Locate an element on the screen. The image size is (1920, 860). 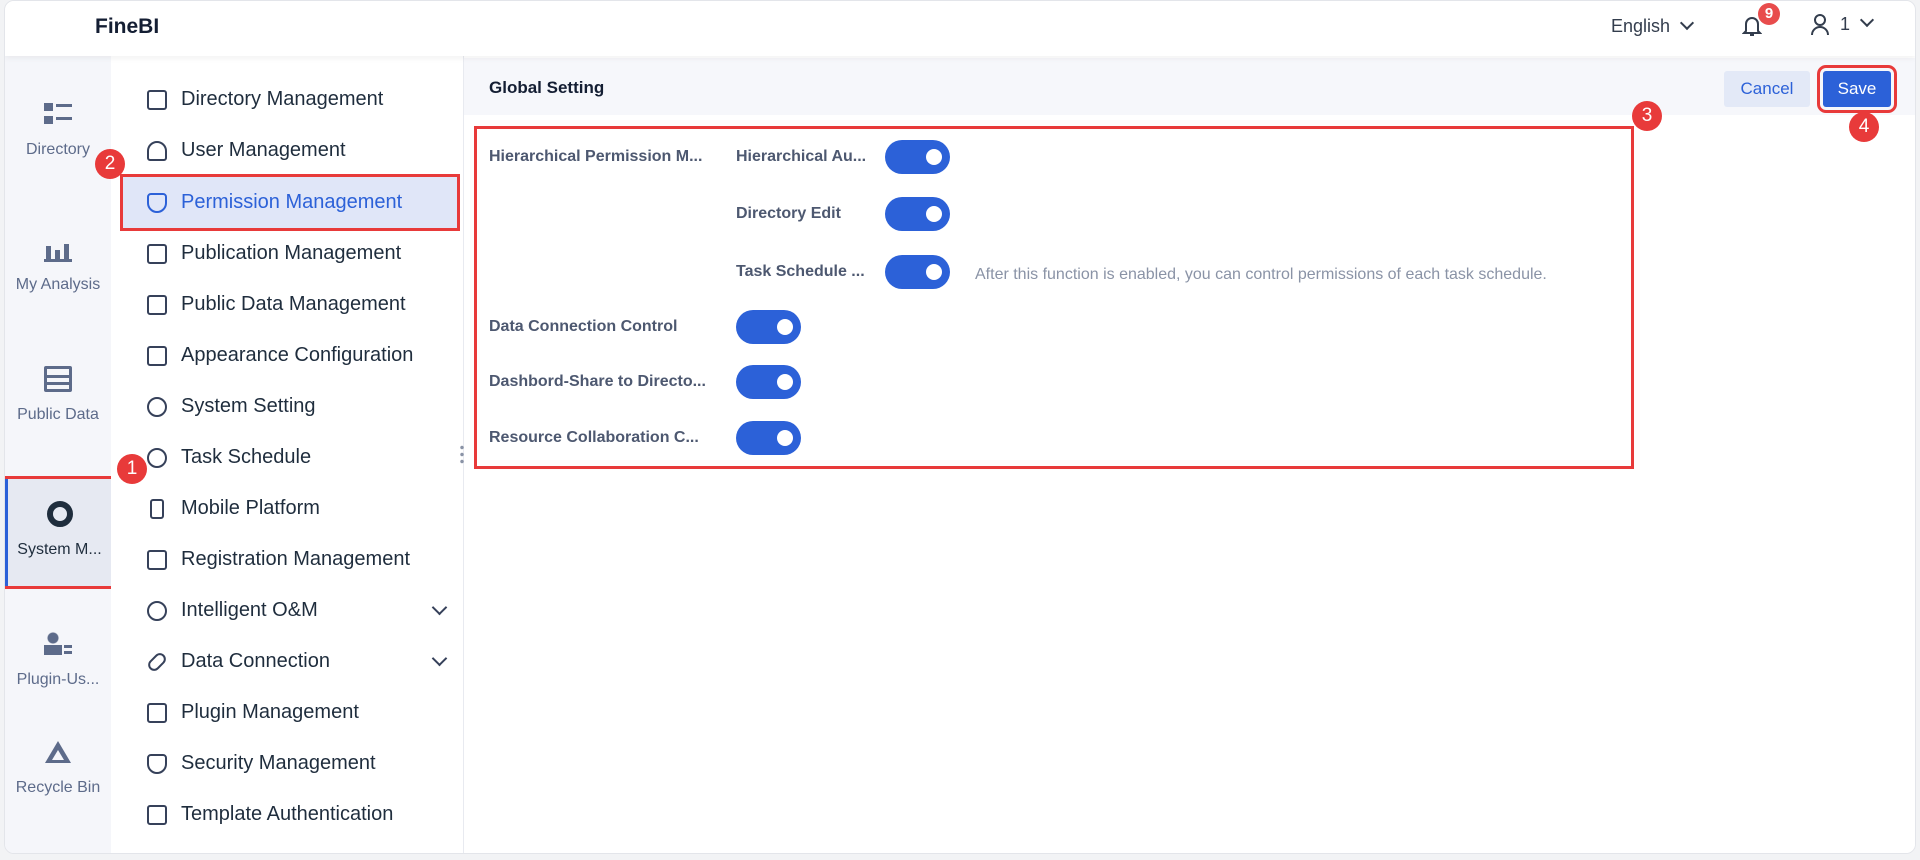
paperclip-icon is located at coordinates (157, 661).